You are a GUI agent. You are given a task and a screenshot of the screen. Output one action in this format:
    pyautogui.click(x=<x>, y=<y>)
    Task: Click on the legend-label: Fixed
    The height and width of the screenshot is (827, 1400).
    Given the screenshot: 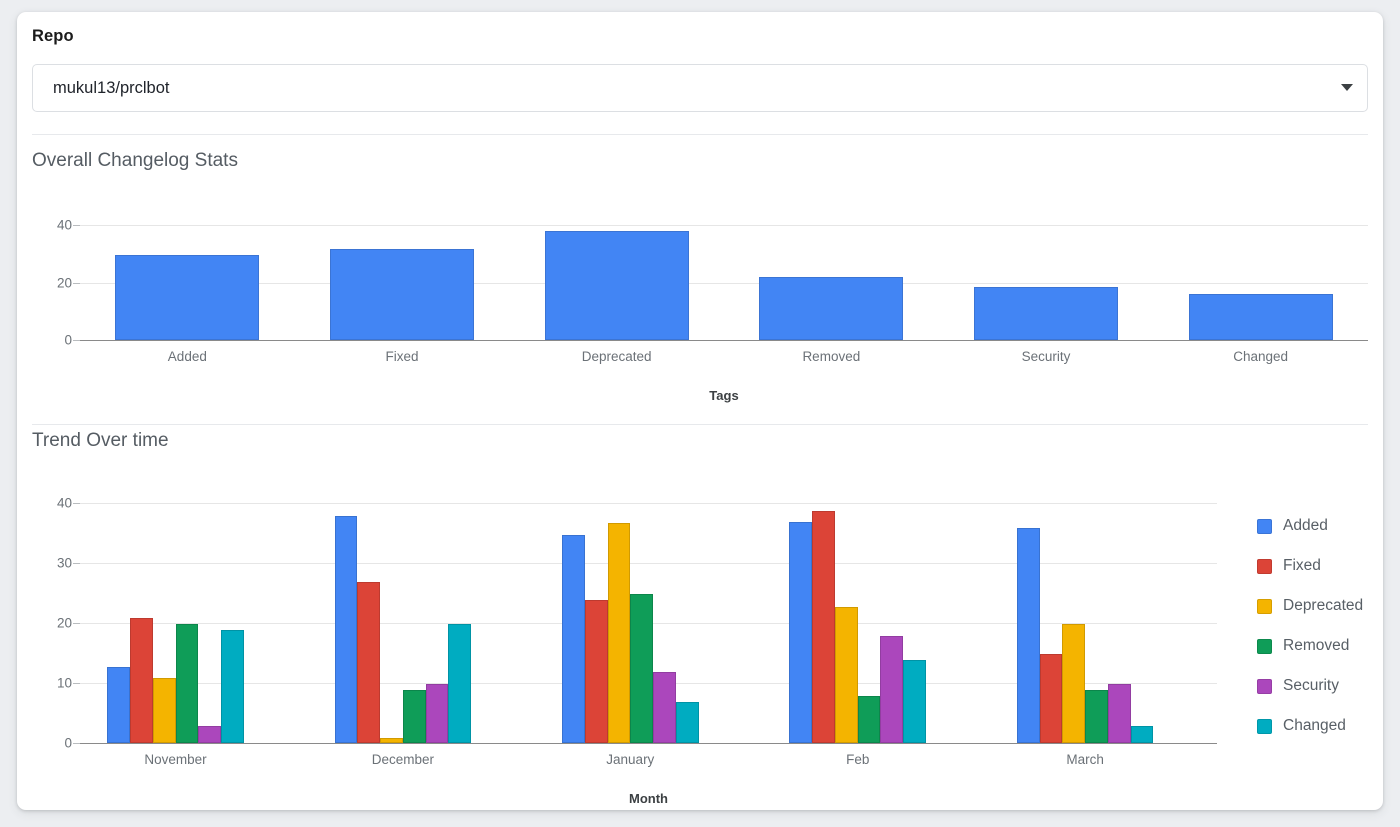 What is the action you would take?
    pyautogui.click(x=1302, y=565)
    